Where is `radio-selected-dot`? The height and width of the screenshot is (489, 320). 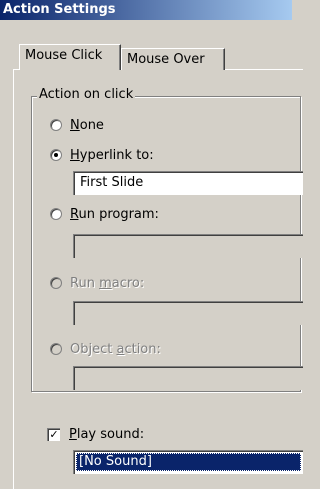 radio-selected-dot is located at coordinates (56, 155).